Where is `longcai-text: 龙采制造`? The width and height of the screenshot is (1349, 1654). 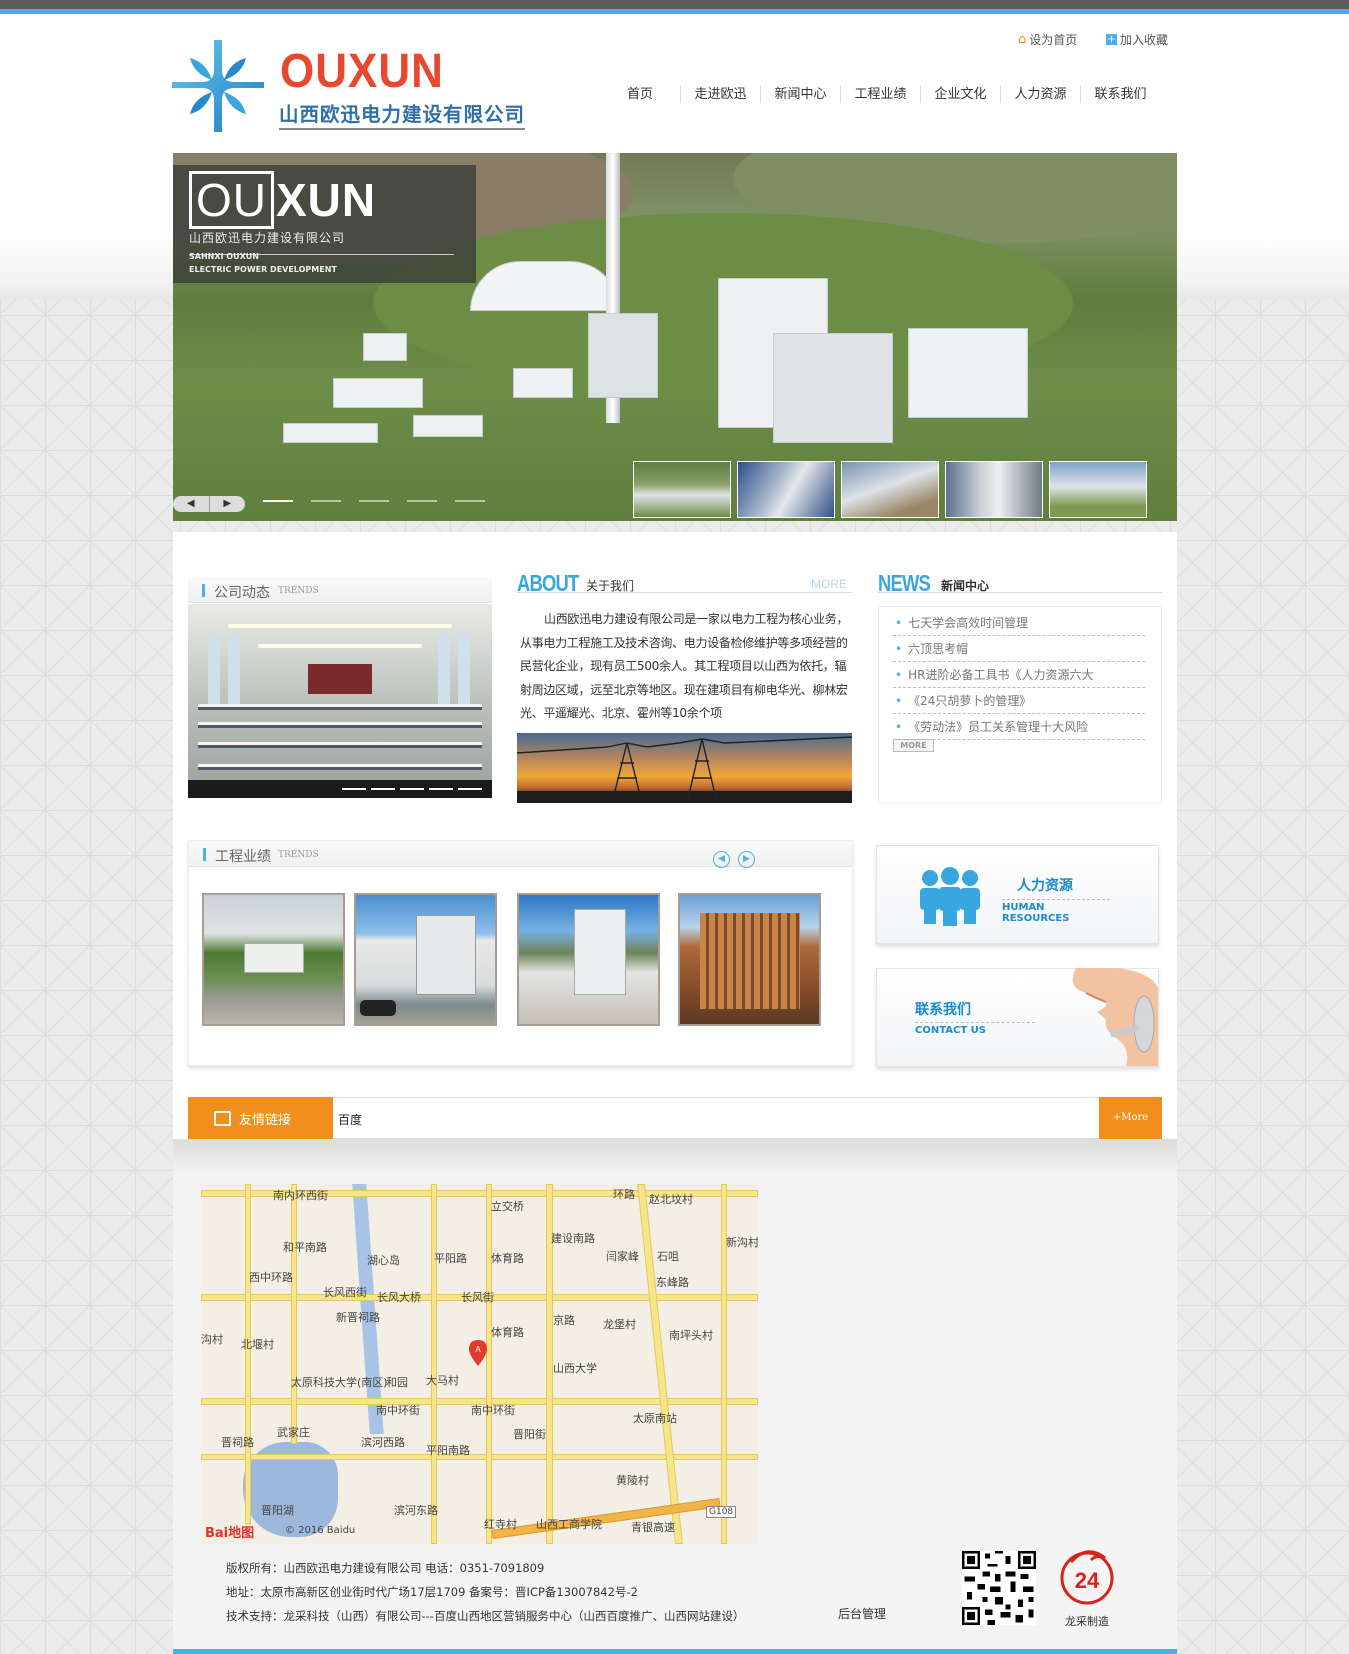 longcai-text: 龙采制造 is located at coordinates (1087, 1621).